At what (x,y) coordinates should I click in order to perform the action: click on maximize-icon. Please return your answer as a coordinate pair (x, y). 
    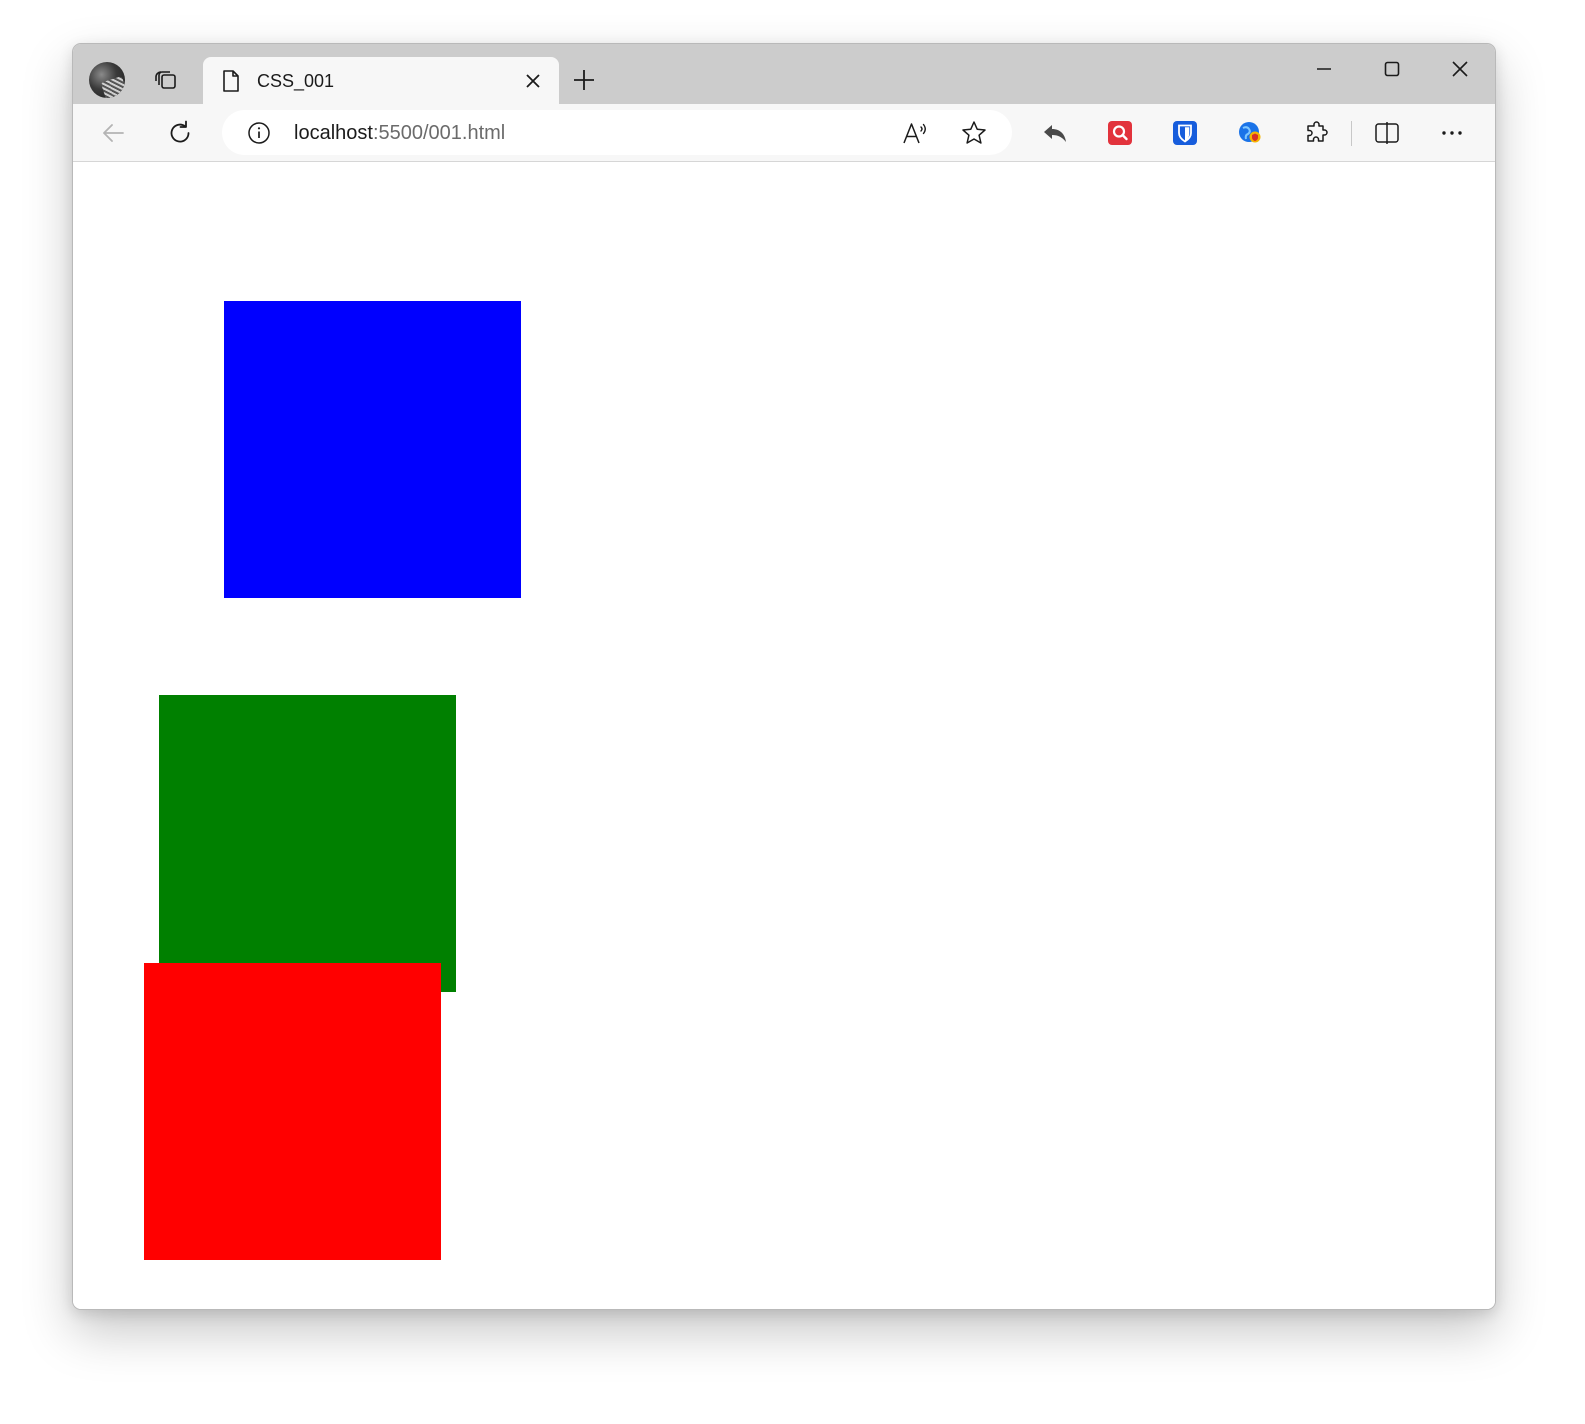
    Looking at the image, I should click on (1392, 69).